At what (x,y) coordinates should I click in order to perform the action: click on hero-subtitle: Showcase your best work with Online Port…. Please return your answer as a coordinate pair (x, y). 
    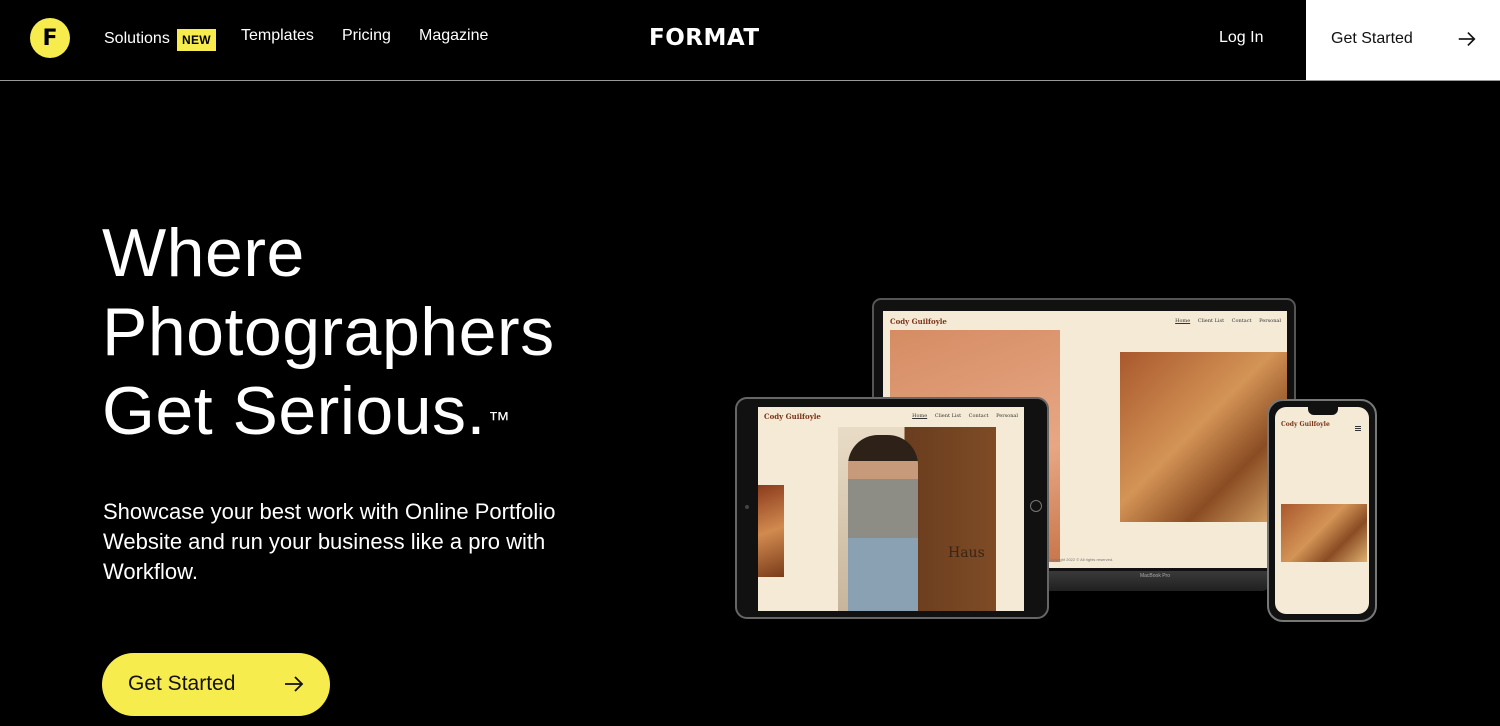
    Looking at the image, I should click on (329, 541).